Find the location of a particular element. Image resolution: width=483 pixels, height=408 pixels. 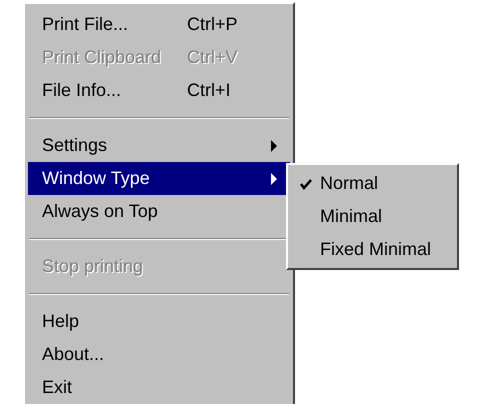

menu-item: Print File... Ctrl+P is located at coordinates (159, 24).